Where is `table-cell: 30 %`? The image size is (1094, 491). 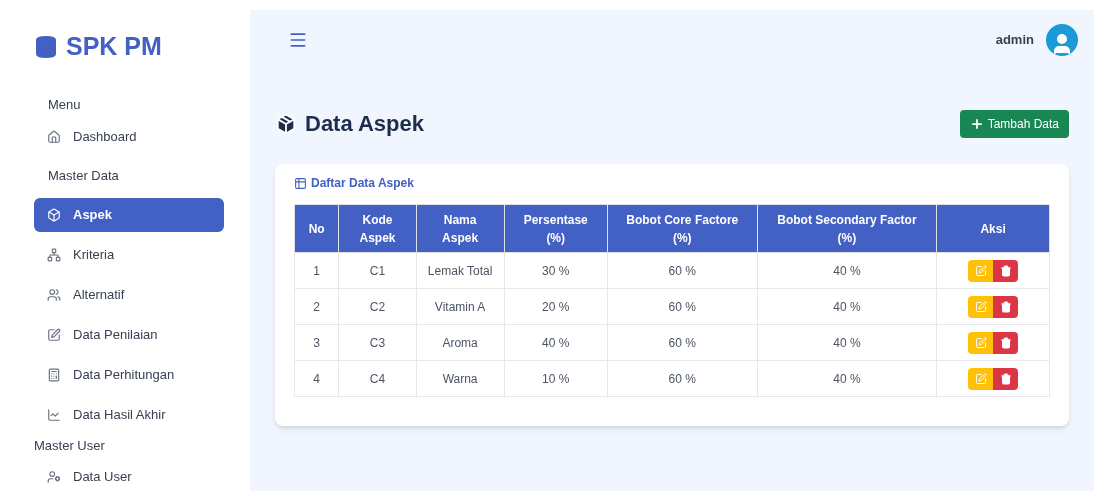
table-cell: 30 % is located at coordinates (556, 270).